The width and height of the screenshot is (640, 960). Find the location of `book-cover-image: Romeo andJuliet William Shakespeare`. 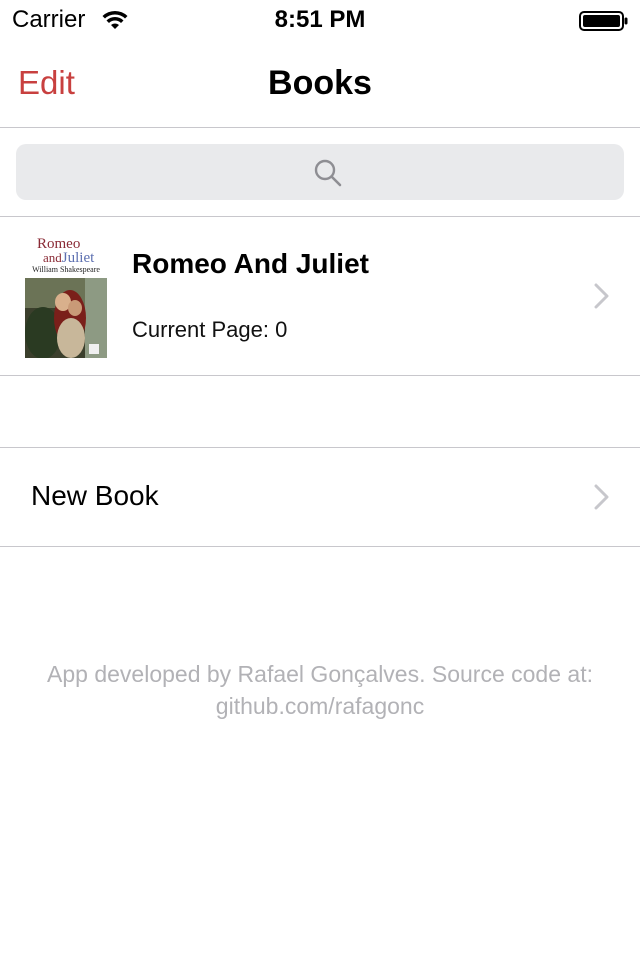

book-cover-image: Romeo andJuliet William Shakespeare is located at coordinates (66, 296).